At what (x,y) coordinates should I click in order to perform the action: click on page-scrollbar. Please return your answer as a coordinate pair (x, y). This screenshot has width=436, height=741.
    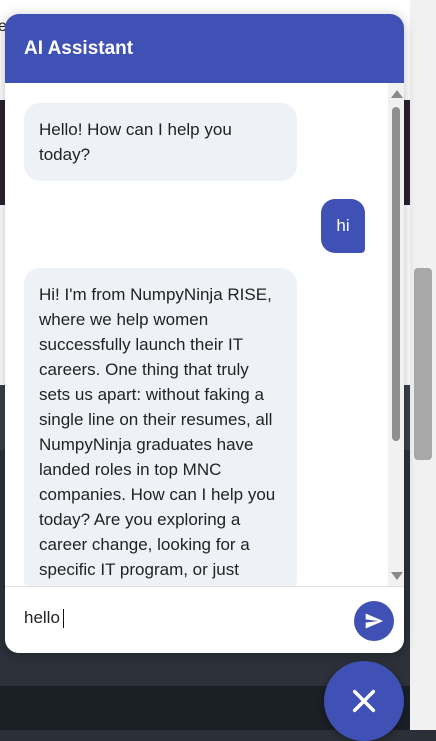
    Looking at the image, I should click on (423, 365).